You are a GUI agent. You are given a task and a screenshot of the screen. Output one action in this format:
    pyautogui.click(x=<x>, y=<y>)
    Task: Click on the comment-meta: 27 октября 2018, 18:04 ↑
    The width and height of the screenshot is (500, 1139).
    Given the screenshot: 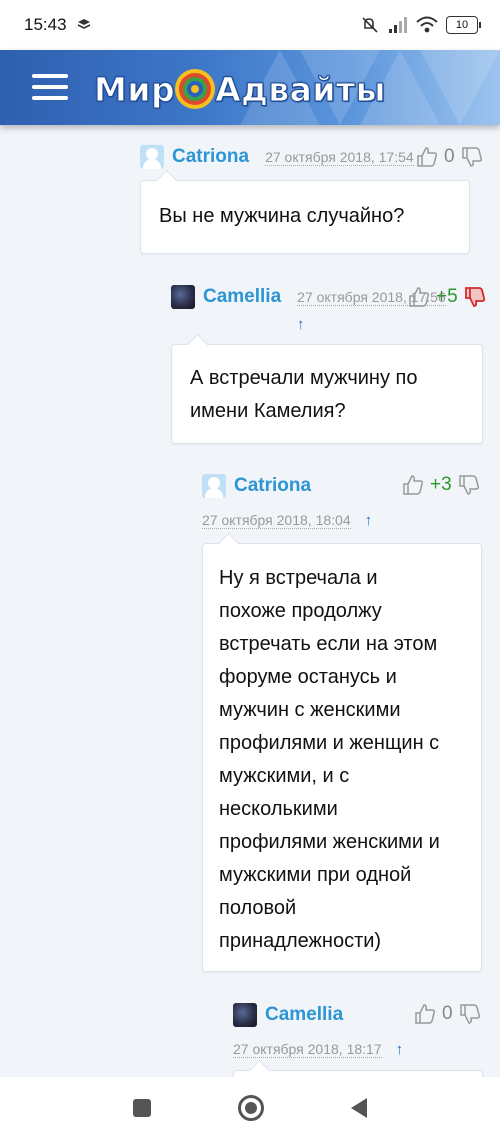 What is the action you would take?
    pyautogui.click(x=287, y=520)
    